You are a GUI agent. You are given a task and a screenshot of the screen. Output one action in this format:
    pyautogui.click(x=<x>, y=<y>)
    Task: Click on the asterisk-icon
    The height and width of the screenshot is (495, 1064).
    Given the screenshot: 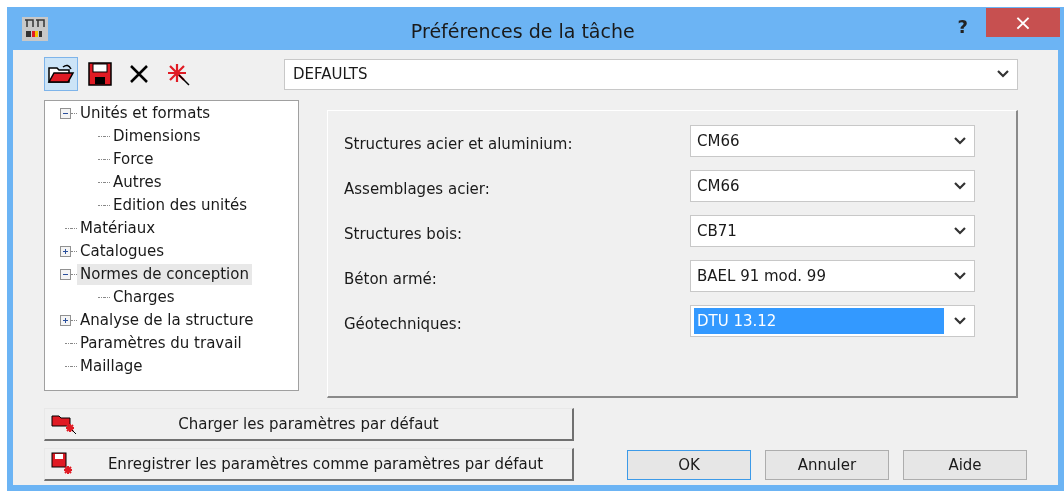 What is the action you would take?
    pyautogui.click(x=178, y=74)
    